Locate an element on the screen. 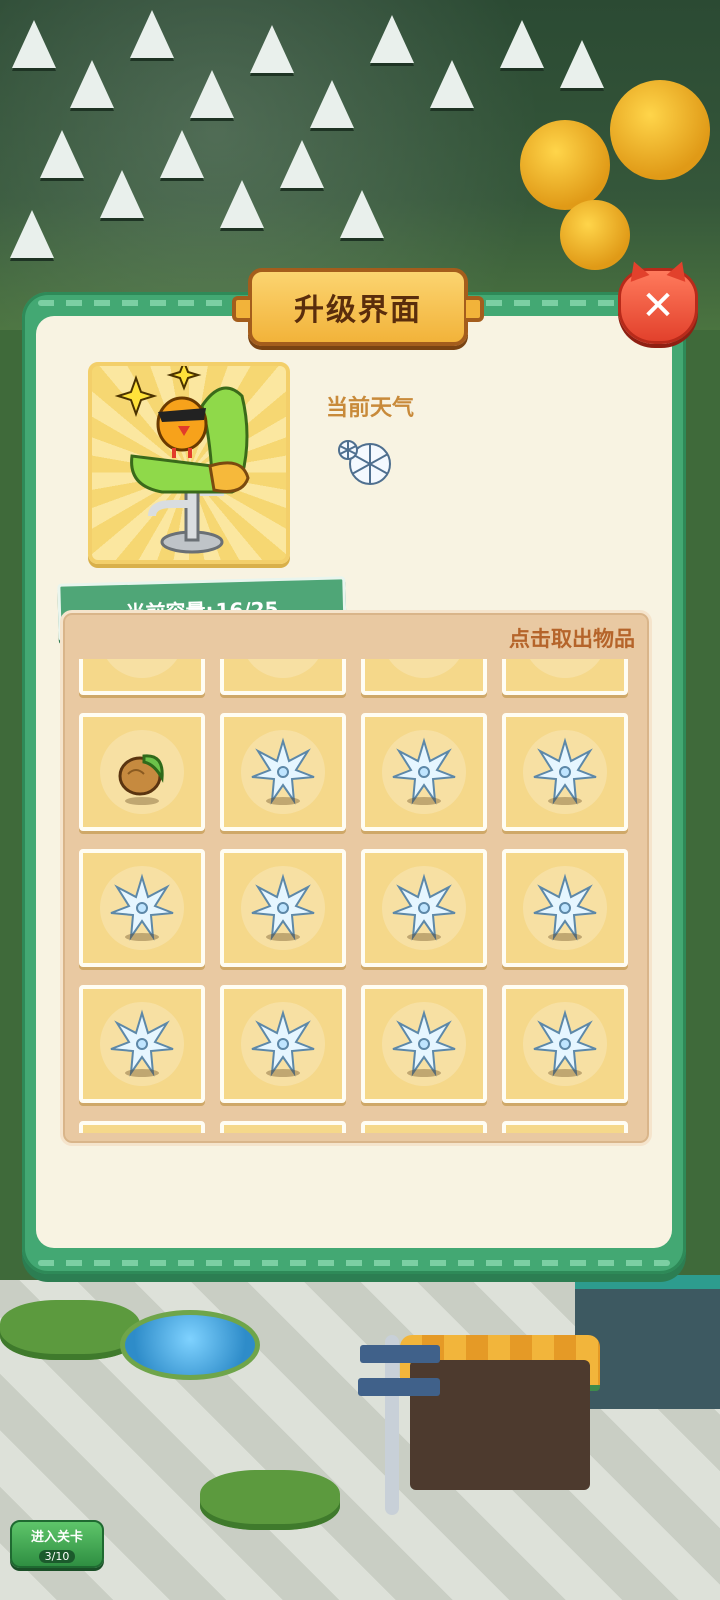 The width and height of the screenshot is (720, 1600). acorn-icon is located at coordinates (141, 775).